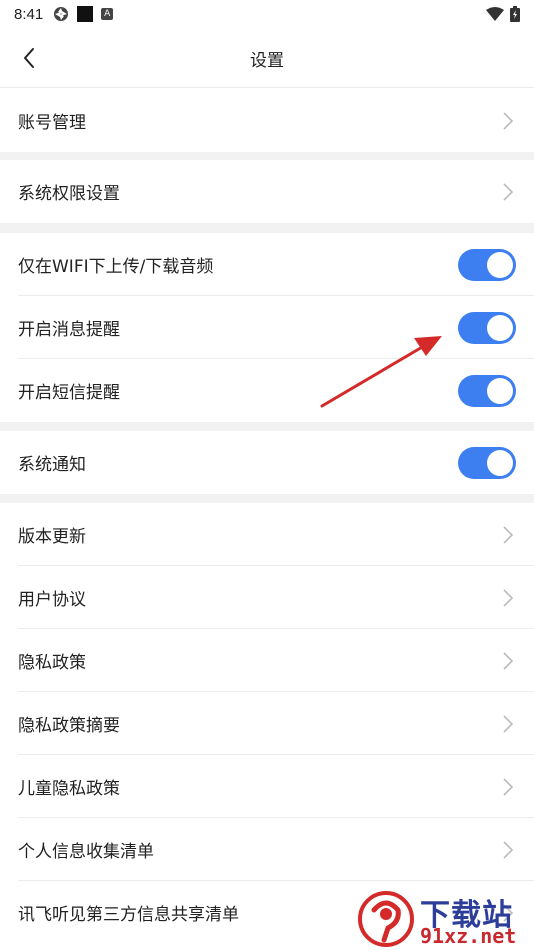 The height and width of the screenshot is (950, 534). I want to click on settings-item-version-update: 版本更新, so click(267, 534).